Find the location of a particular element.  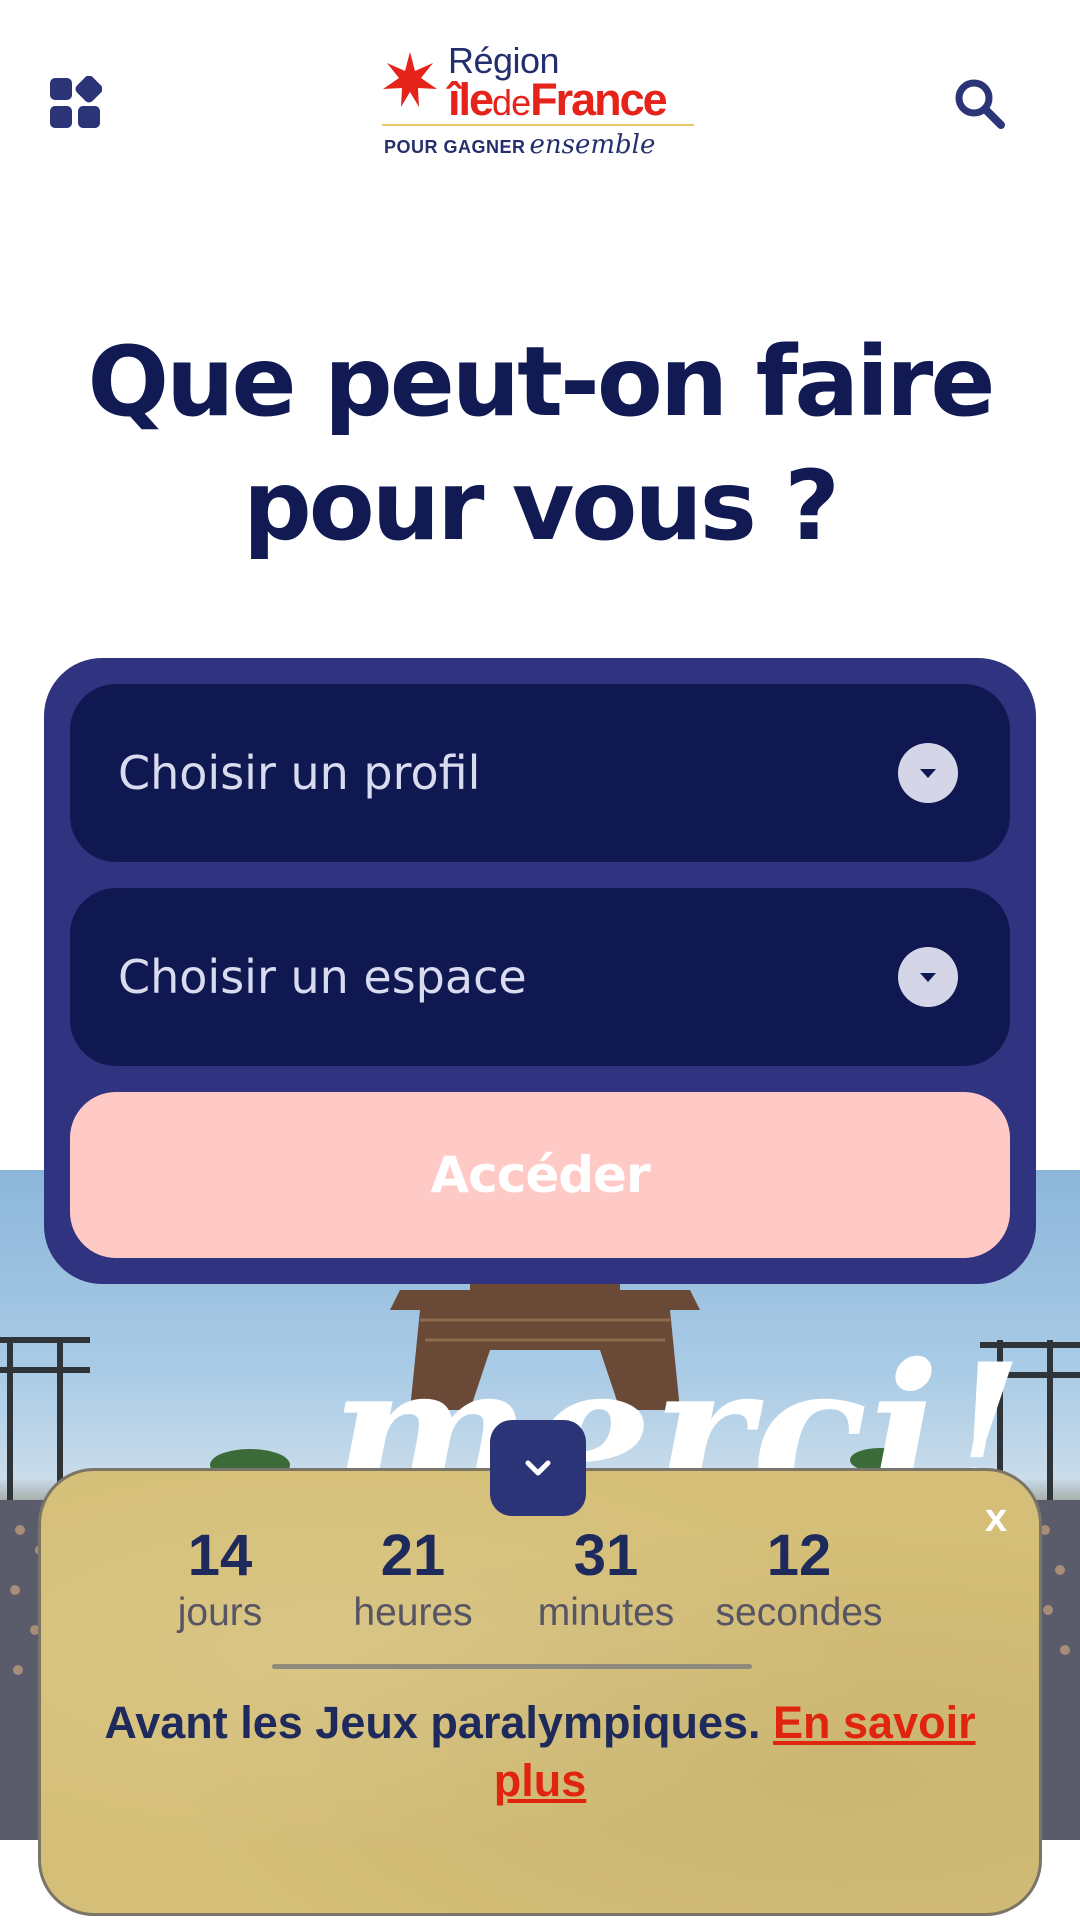

countdown-minutes-label: minutes is located at coordinates (606, 1612).